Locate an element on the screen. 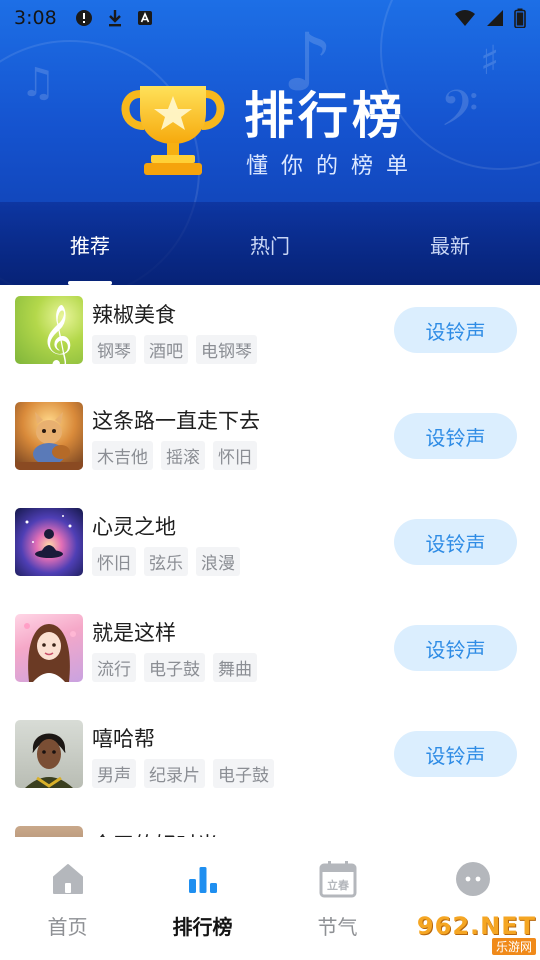 The width and height of the screenshot is (540, 960). song-tag: 酒吧 is located at coordinates (166, 349).